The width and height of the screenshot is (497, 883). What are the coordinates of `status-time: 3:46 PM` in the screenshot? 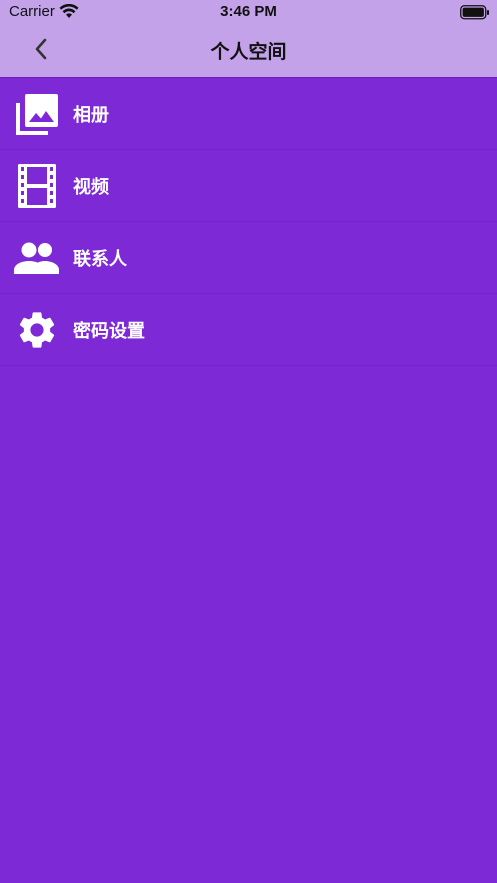 It's located at (248, 11).